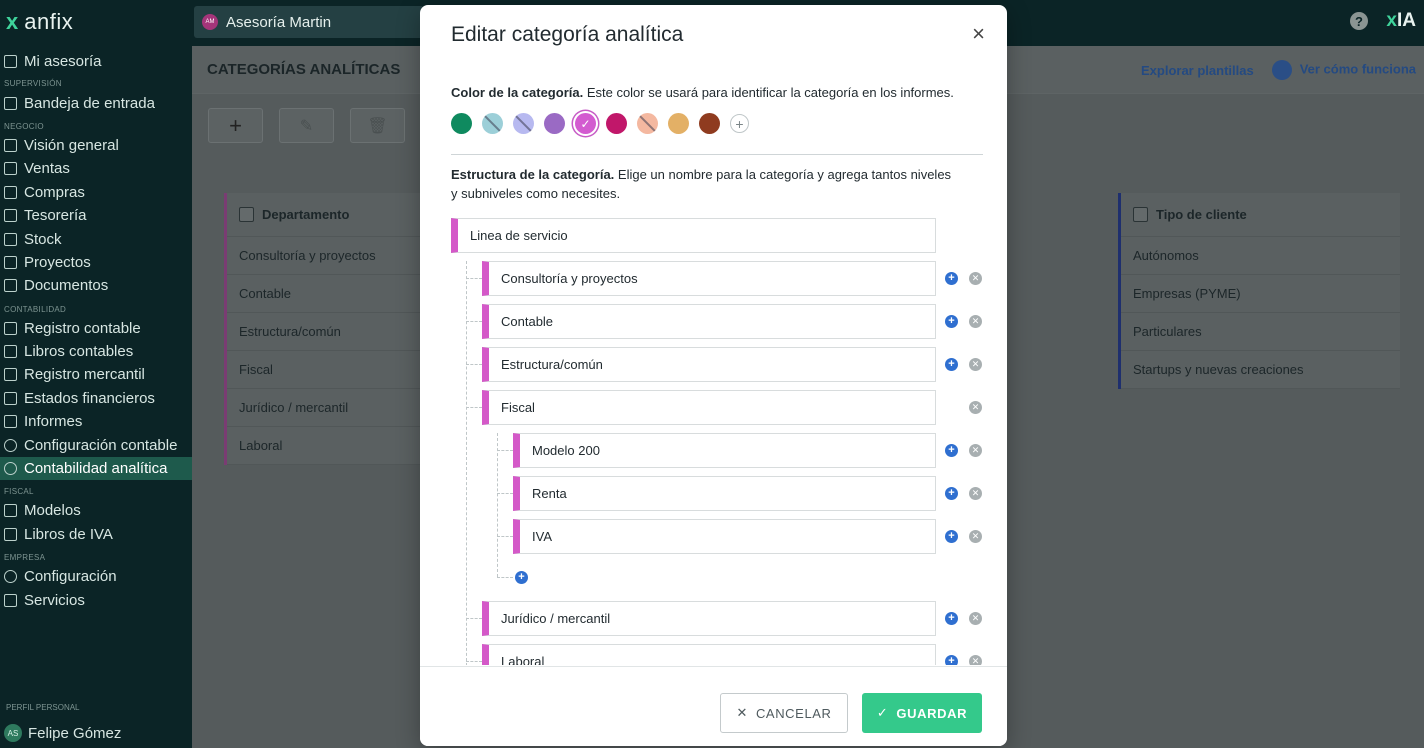 The image size is (1424, 748). Describe the element at coordinates (1359, 21) in the screenshot. I see `help-icon: ?` at that location.